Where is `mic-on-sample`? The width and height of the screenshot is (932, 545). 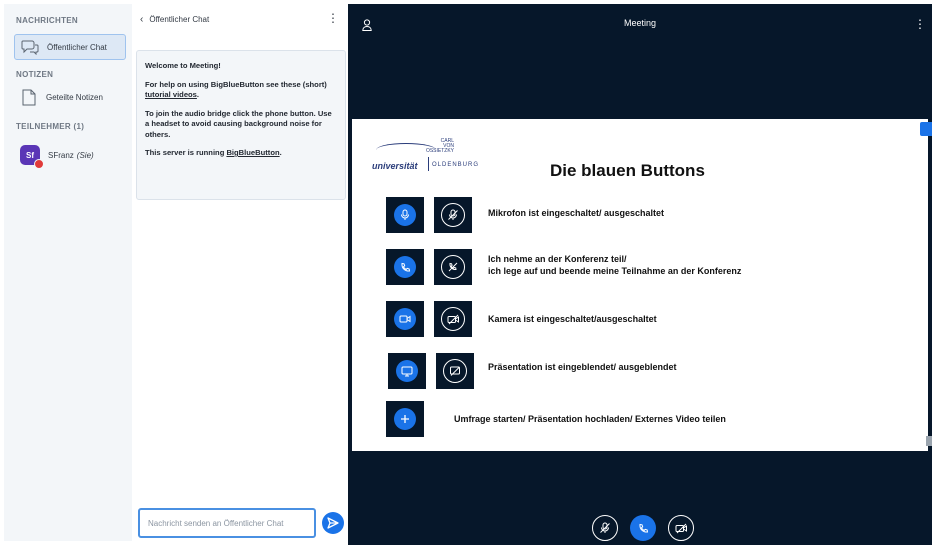 mic-on-sample is located at coordinates (405, 215).